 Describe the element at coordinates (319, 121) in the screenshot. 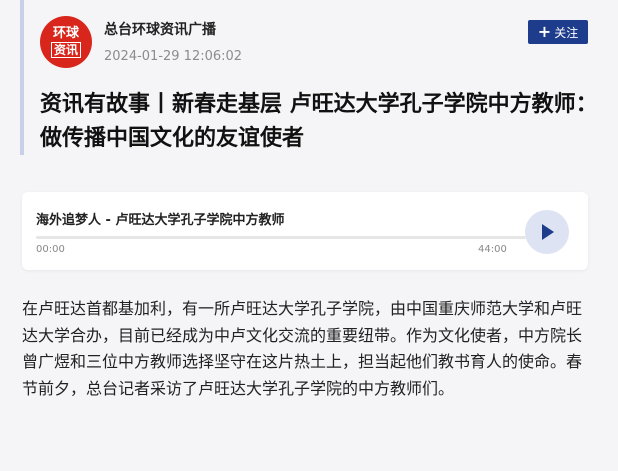

I see `article-title: 资讯有故事丨新春走基层 卢旺达大学孔子学院中方教师：做传播中国文化的友谊使者` at that location.